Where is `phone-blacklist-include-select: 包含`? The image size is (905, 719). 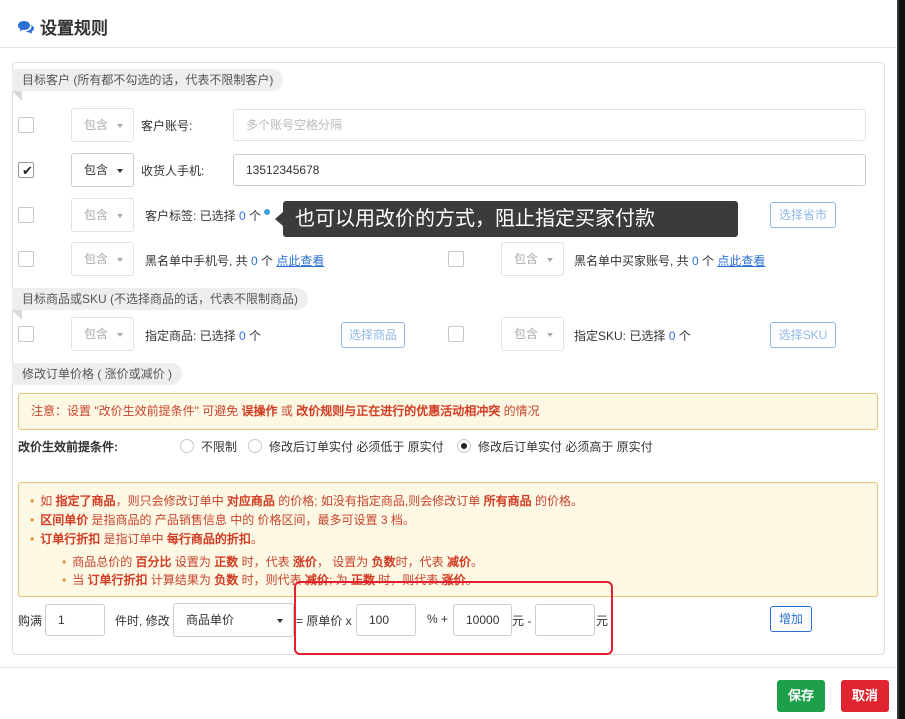
phone-blacklist-include-select: 包含 is located at coordinates (102, 259).